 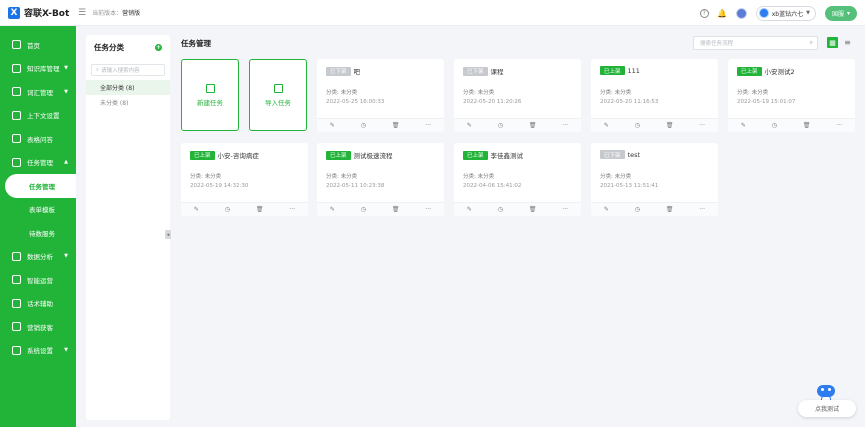 What do you see at coordinates (832, 42) in the screenshot?
I see `grid-view-icon: ▦` at bounding box center [832, 42].